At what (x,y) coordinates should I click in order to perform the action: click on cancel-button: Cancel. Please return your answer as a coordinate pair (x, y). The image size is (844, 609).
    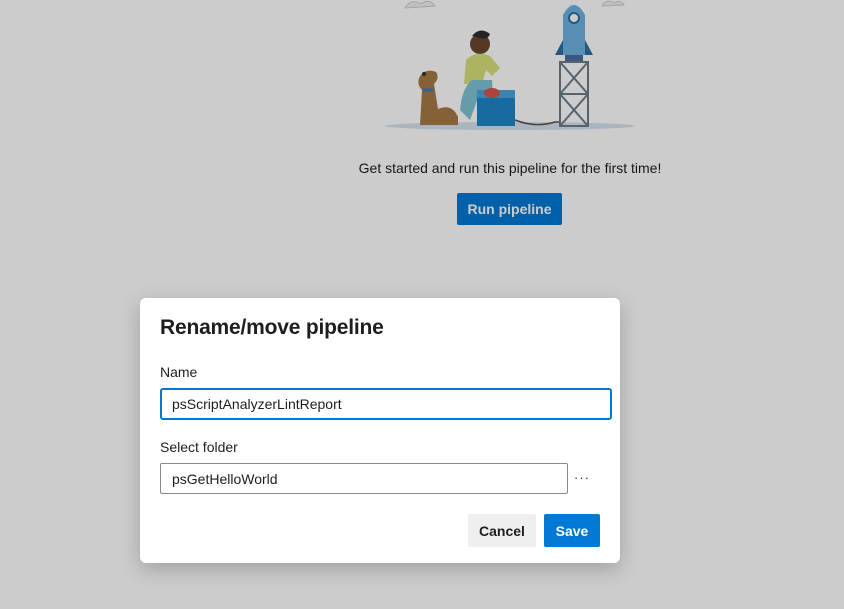
    Looking at the image, I should click on (502, 530).